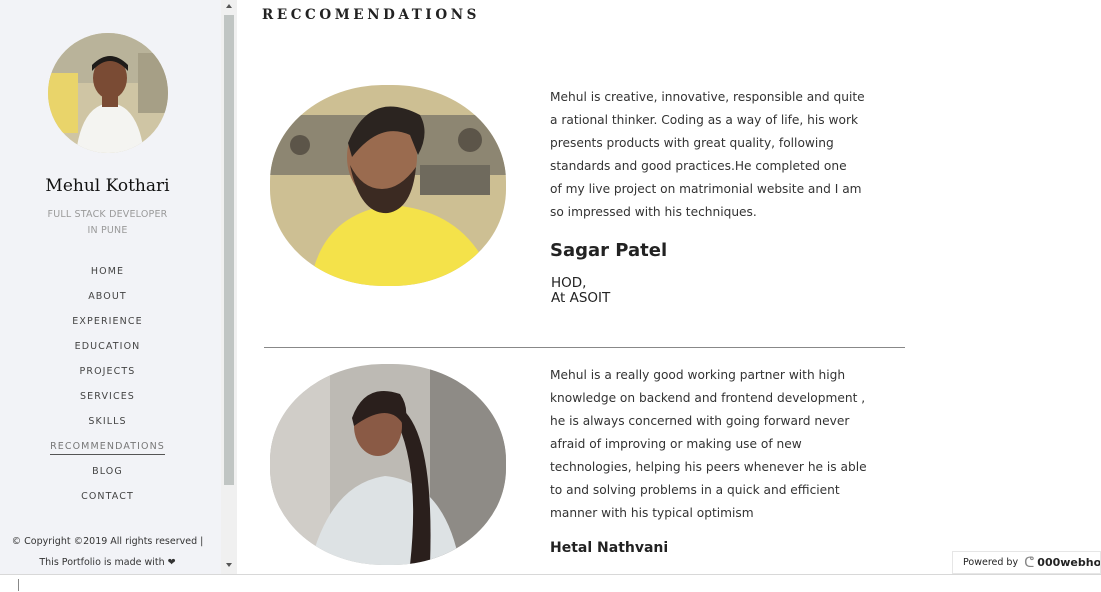  I want to click on powered-by-badge: Powered by ᕦ 000webhost, so click(1026, 562).